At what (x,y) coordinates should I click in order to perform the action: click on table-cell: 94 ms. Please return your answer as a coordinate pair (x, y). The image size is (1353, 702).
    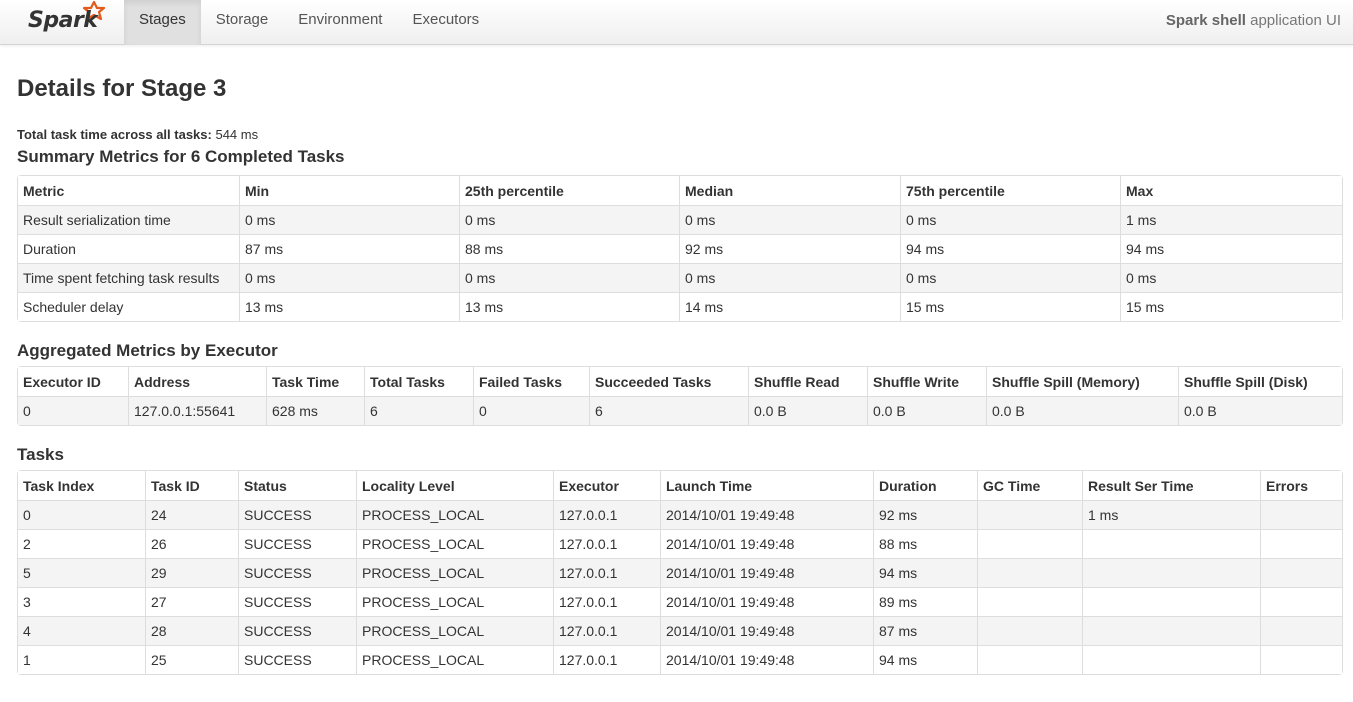
    Looking at the image, I should click on (1231, 248).